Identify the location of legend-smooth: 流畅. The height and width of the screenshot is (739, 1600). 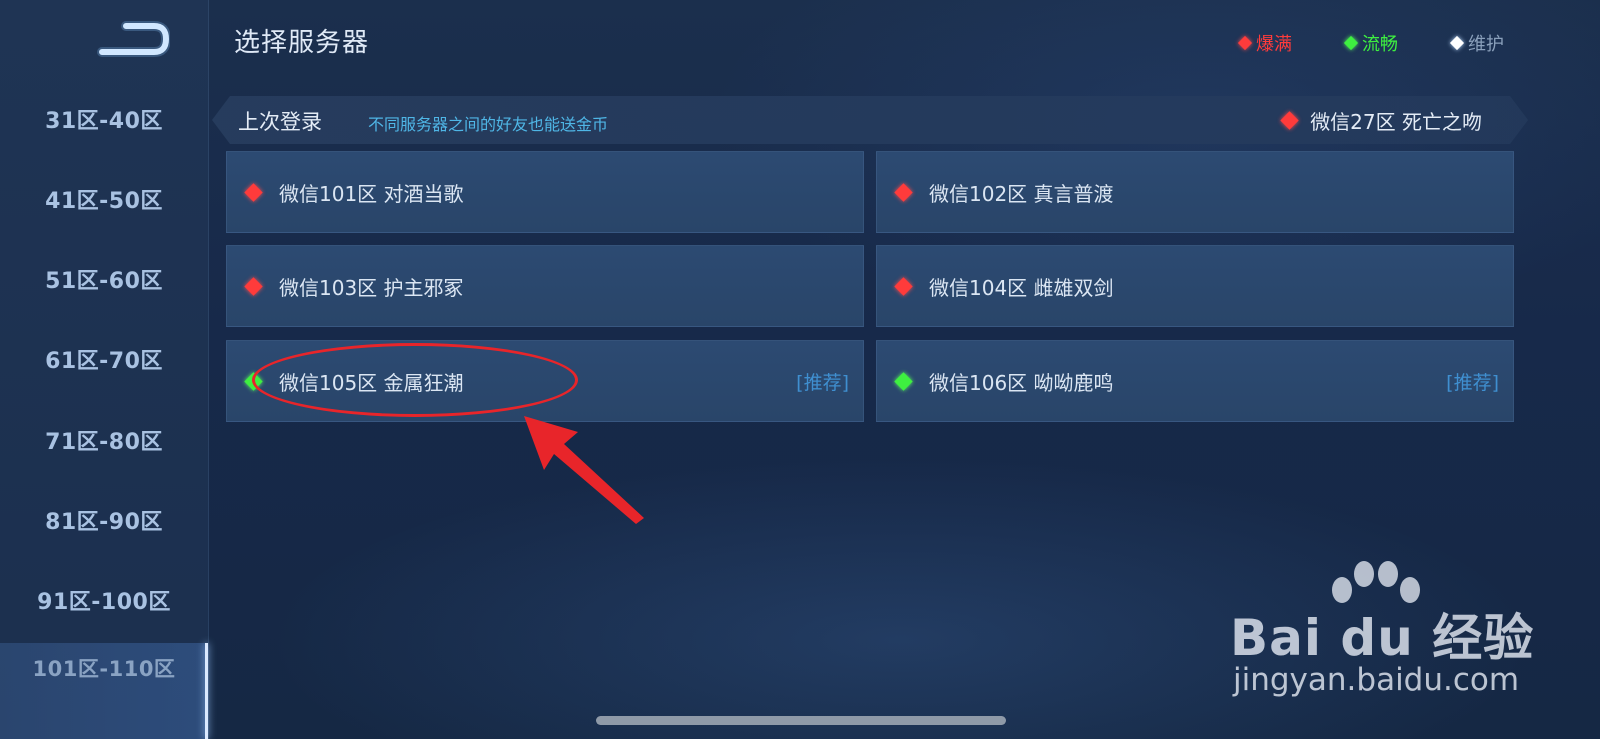
(1370, 43).